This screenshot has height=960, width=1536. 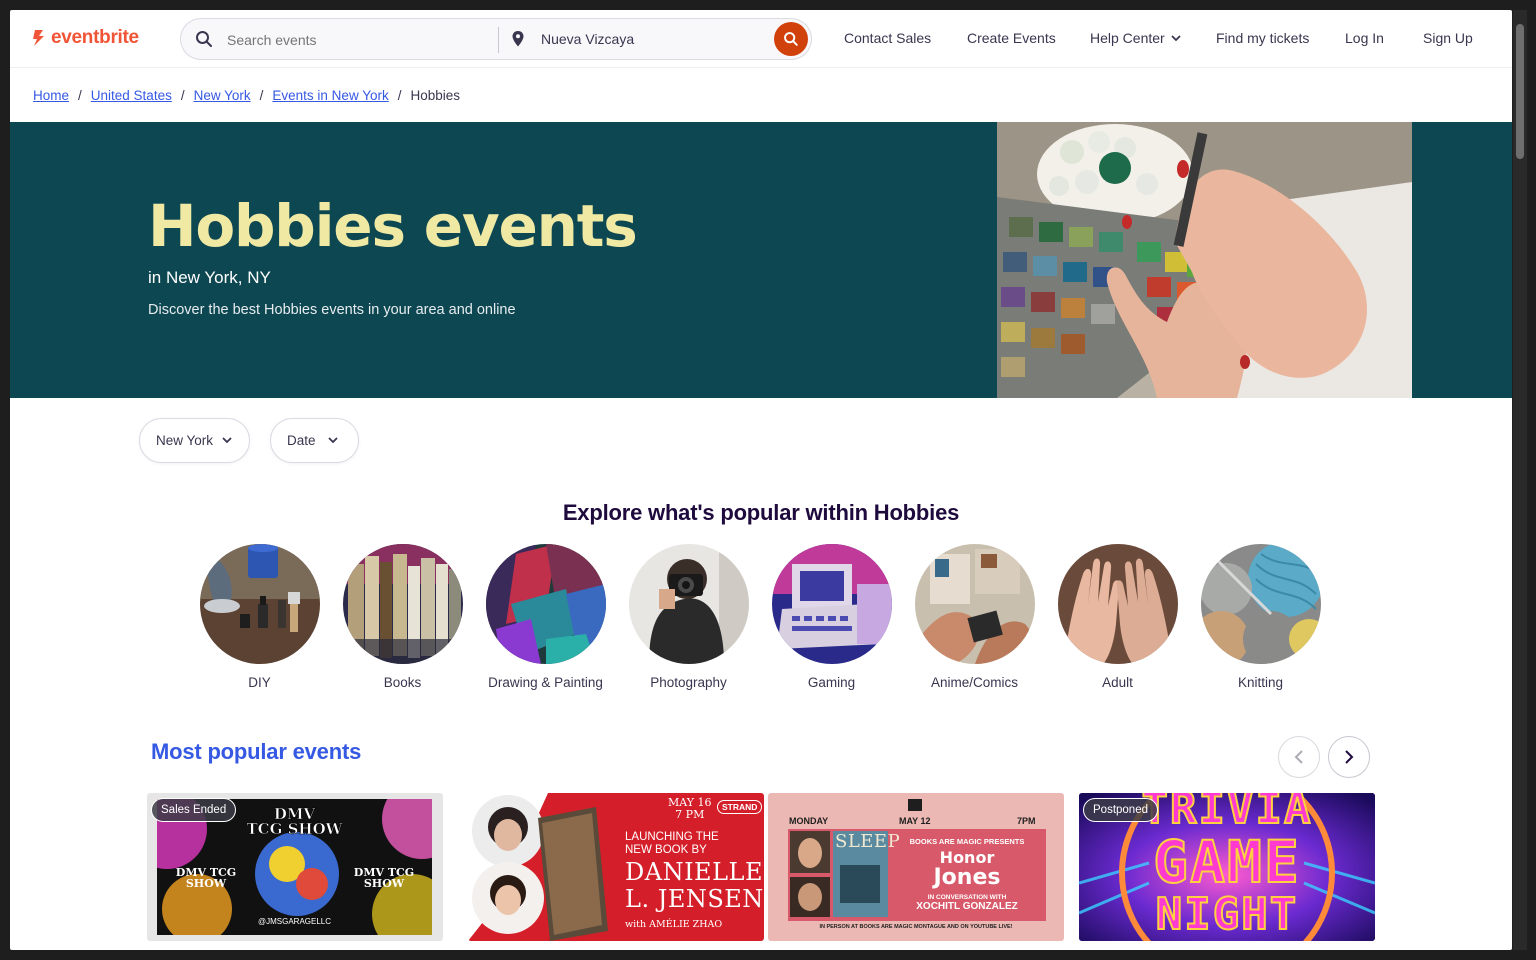 I want to click on category-anime-comics: Anime/Comics, so click(x=974, y=617).